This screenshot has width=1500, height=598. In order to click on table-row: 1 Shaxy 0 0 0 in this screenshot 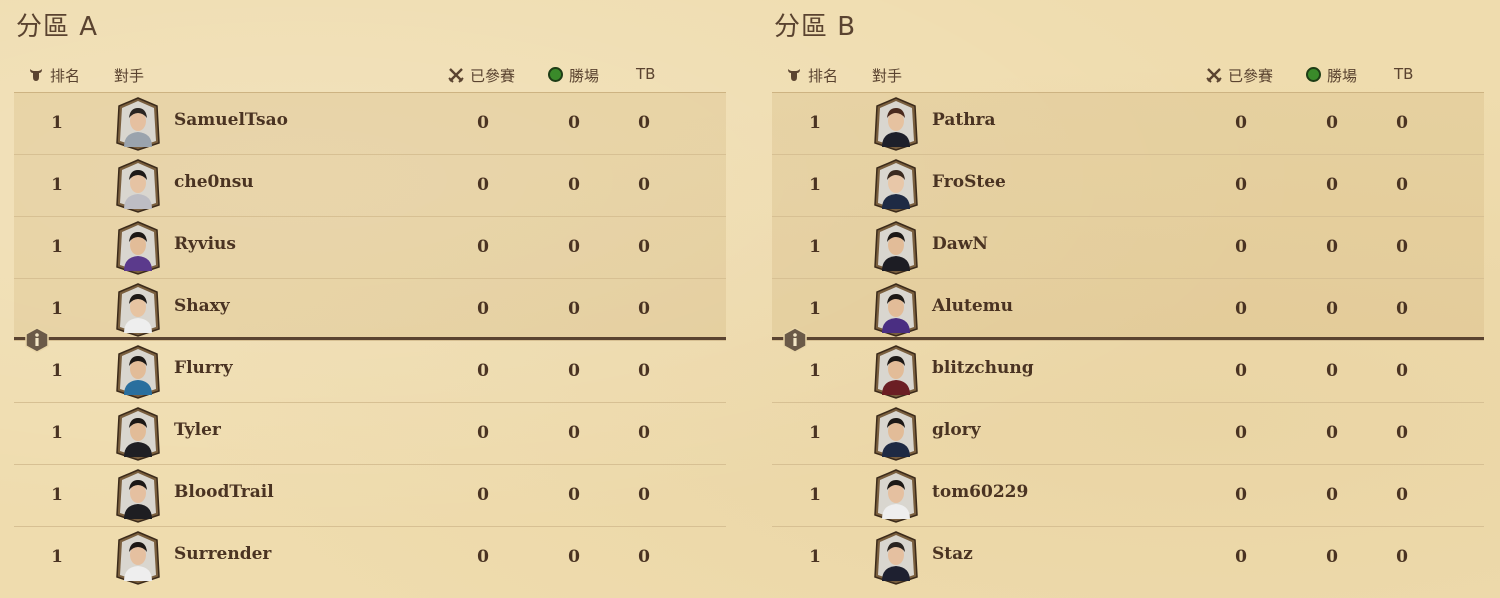, I will do `click(370, 309)`.